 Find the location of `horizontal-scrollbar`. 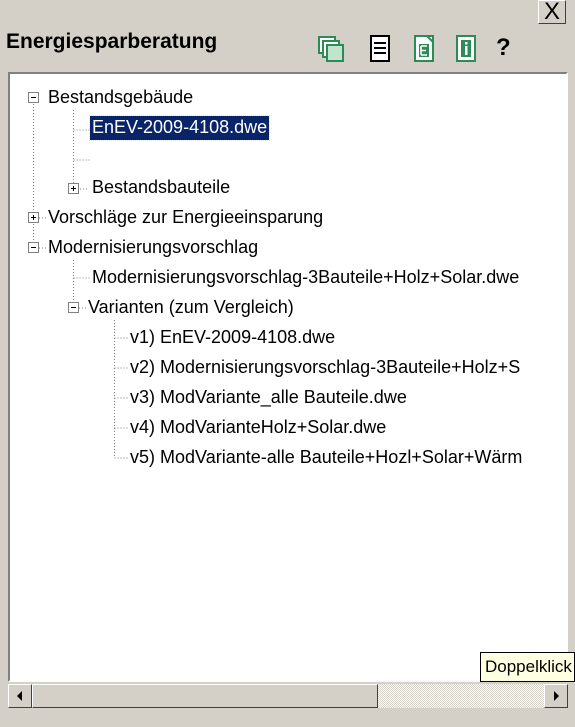

horizontal-scrollbar is located at coordinates (288, 696).